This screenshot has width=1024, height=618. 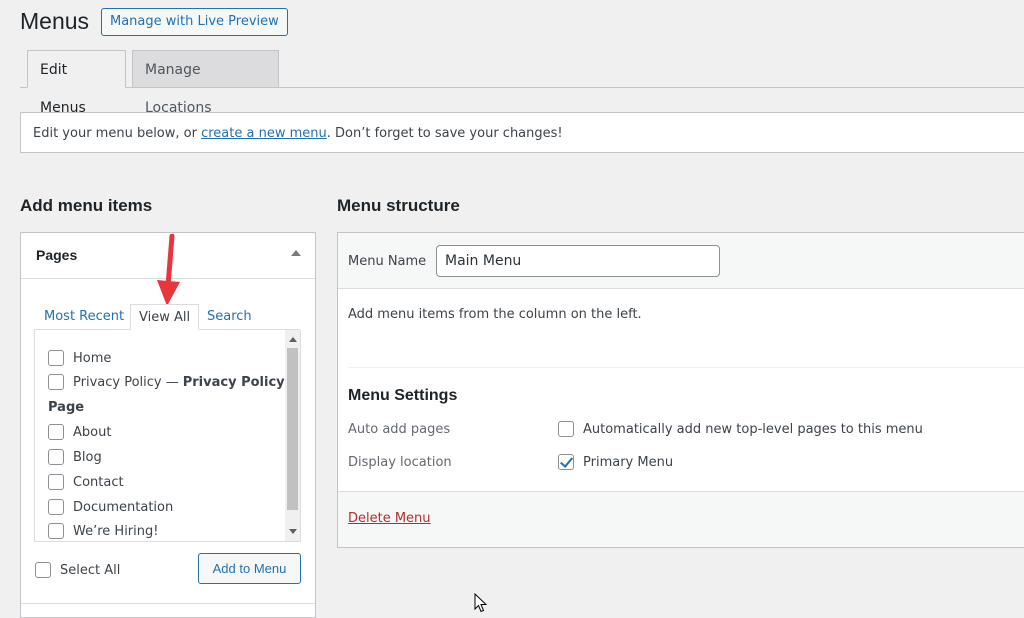 I want to click on notice-prefix: Edit your menu below, or, so click(x=117, y=133).